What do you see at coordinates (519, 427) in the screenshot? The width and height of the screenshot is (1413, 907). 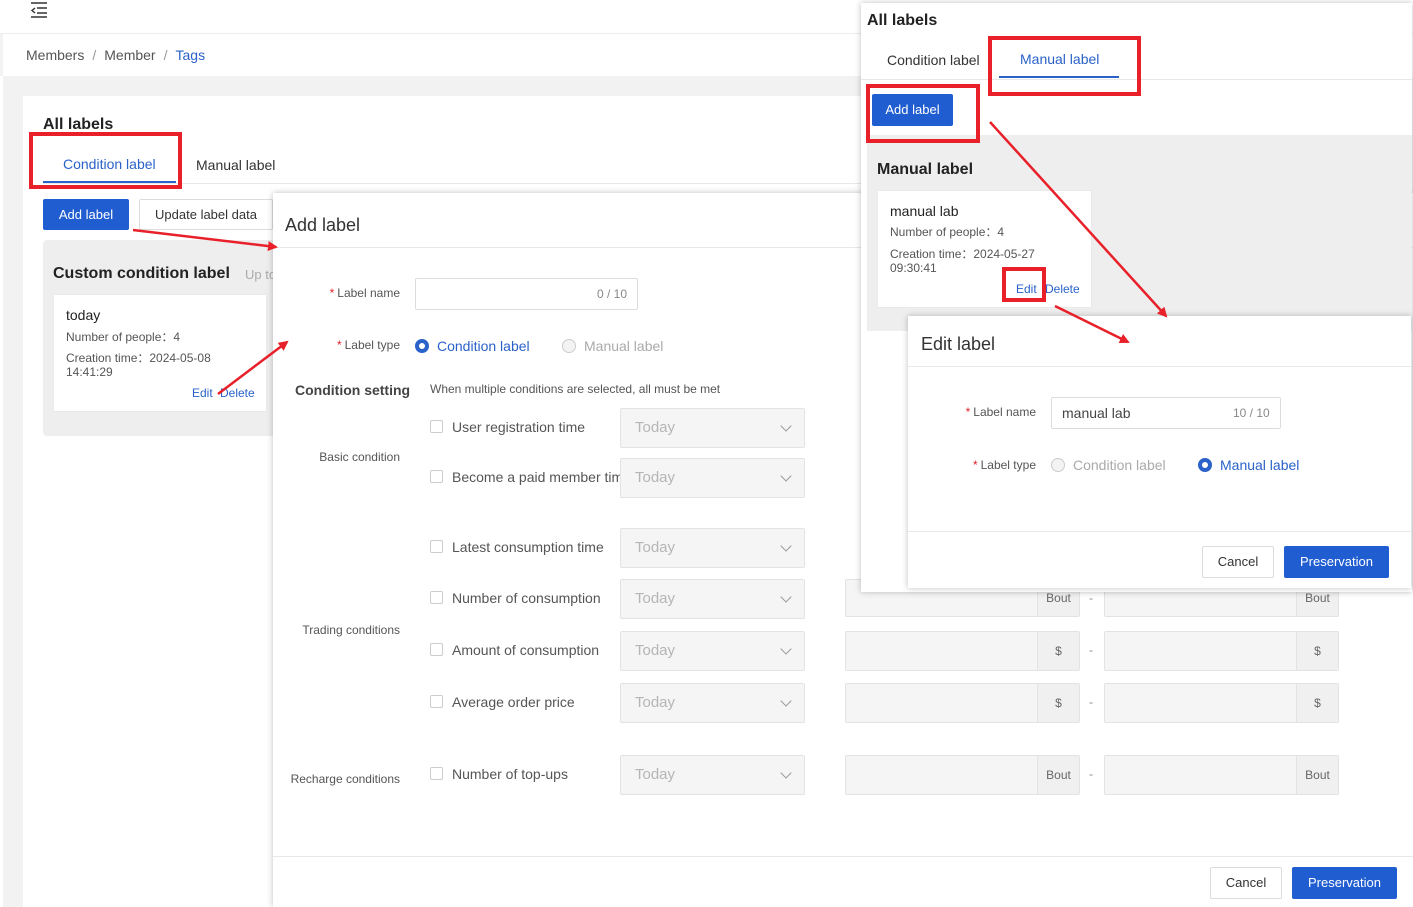 I see `condition-user-registration-time: User registration time` at bounding box center [519, 427].